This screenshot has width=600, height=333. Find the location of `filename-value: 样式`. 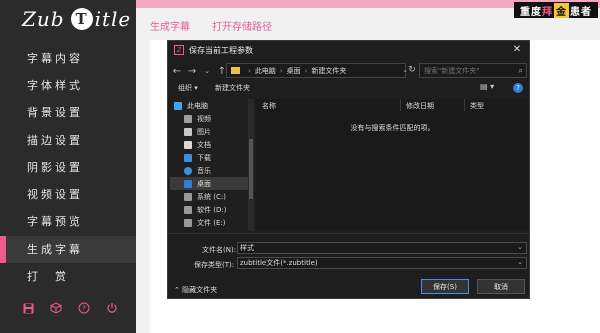

filename-value: 样式 is located at coordinates (247, 248).